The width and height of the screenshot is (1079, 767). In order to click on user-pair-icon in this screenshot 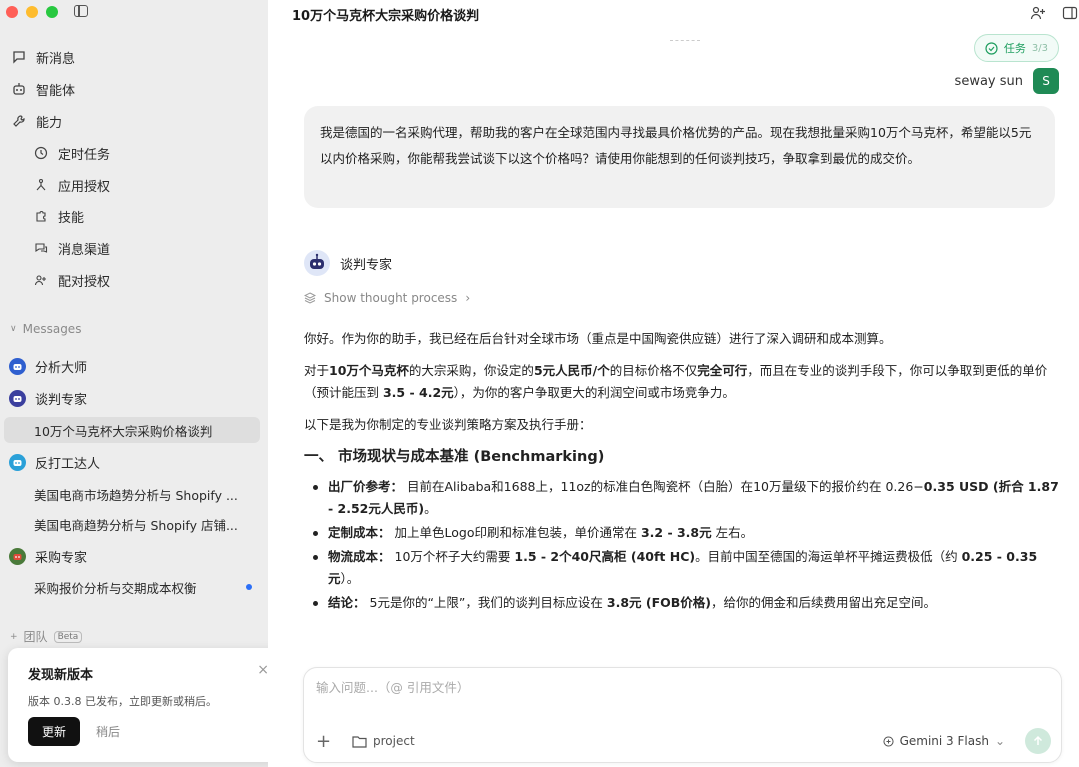, I will do `click(41, 280)`.